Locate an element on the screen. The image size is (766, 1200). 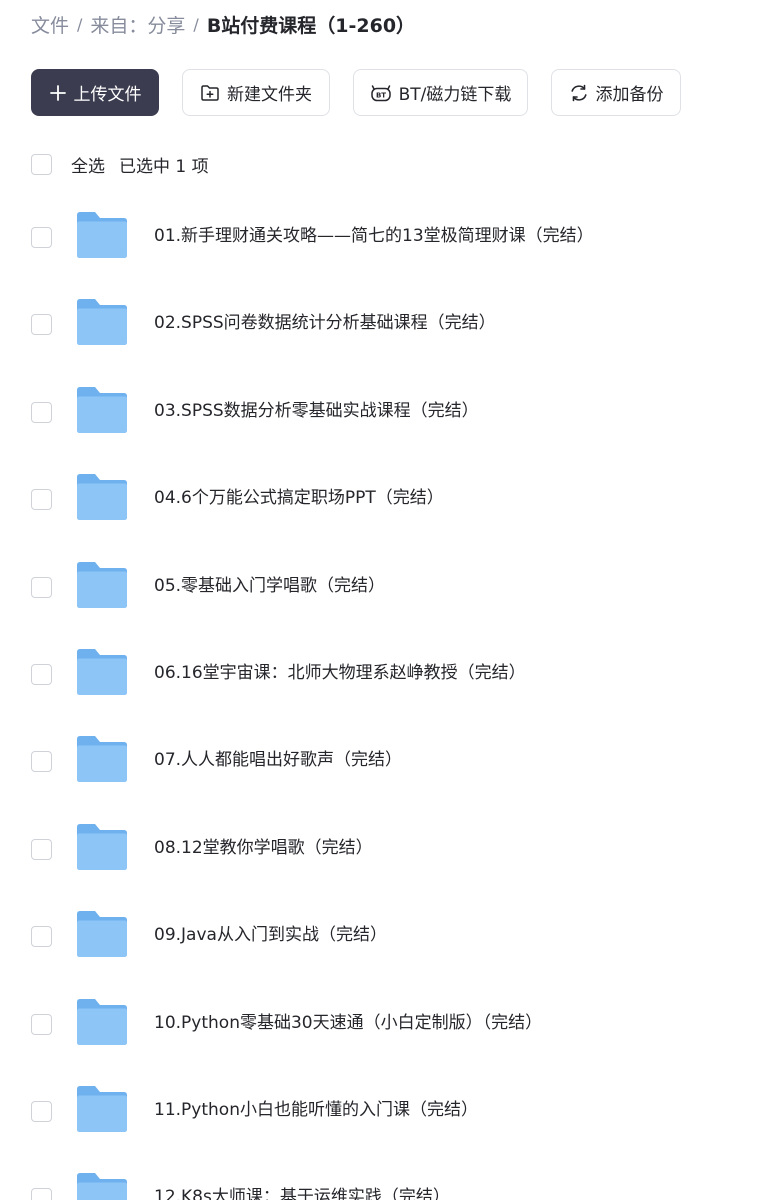
toolbar: 上传文件 新建文件夹 BT BT/磁力链下载 添加备份 is located at coordinates (356, 92).